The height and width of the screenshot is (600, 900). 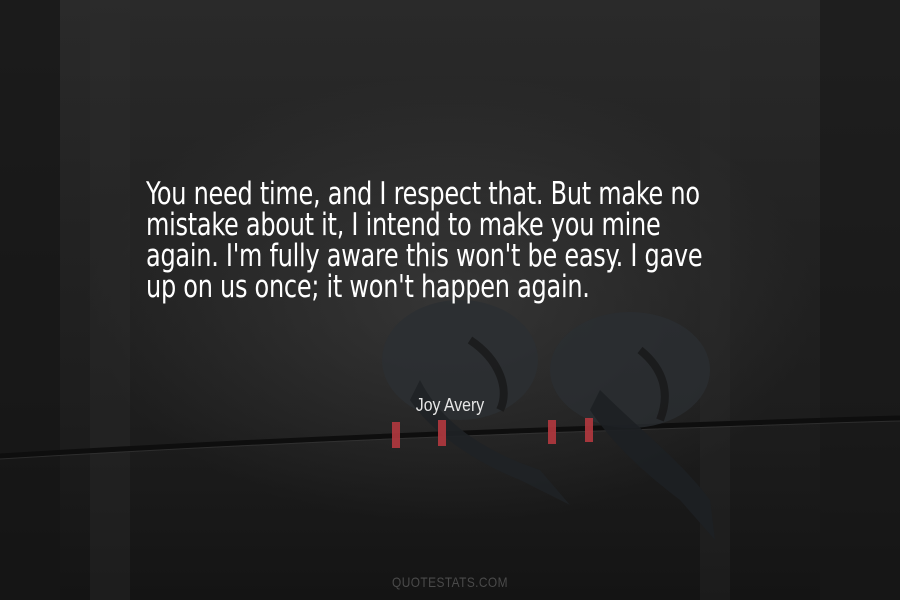 I want to click on background-shadow-right, so click(x=860, y=300).